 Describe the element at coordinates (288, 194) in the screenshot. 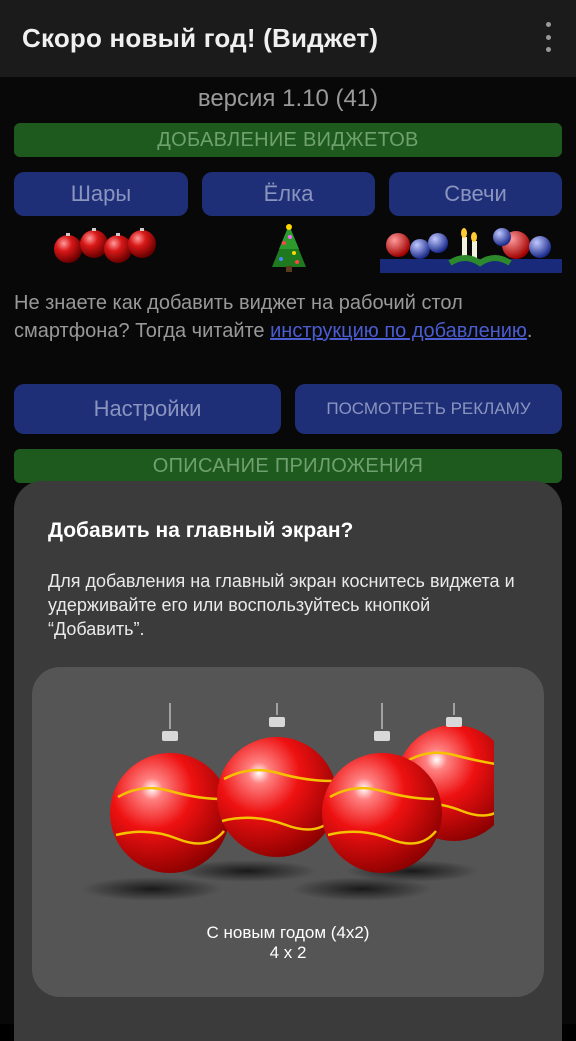

I see `widget-tree-button: Ёлка` at that location.